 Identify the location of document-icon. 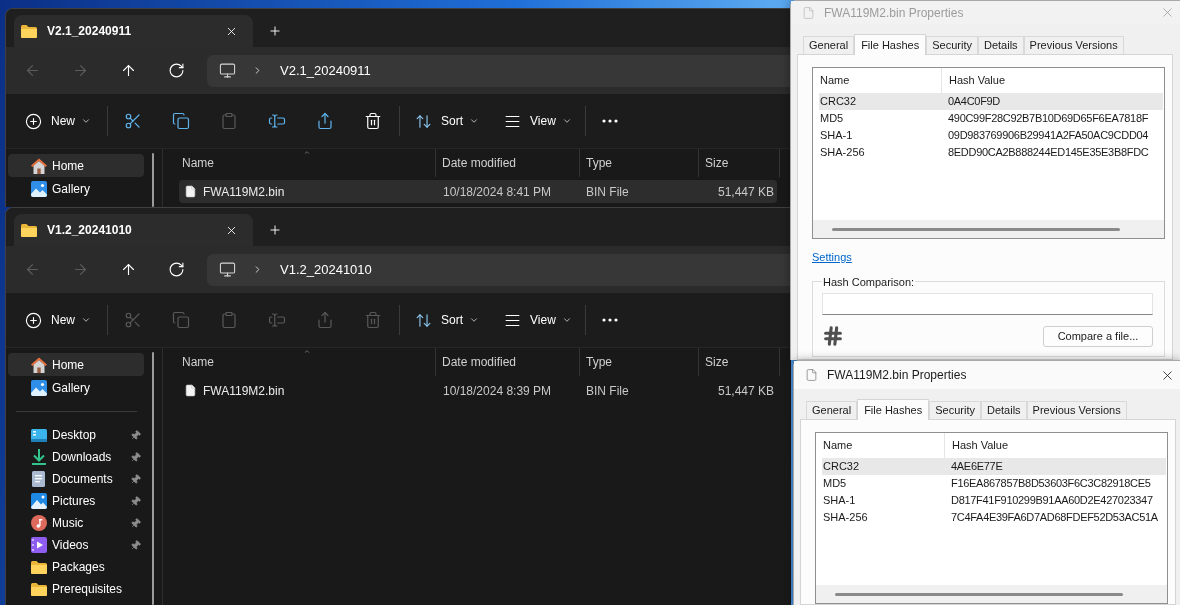
(38, 479).